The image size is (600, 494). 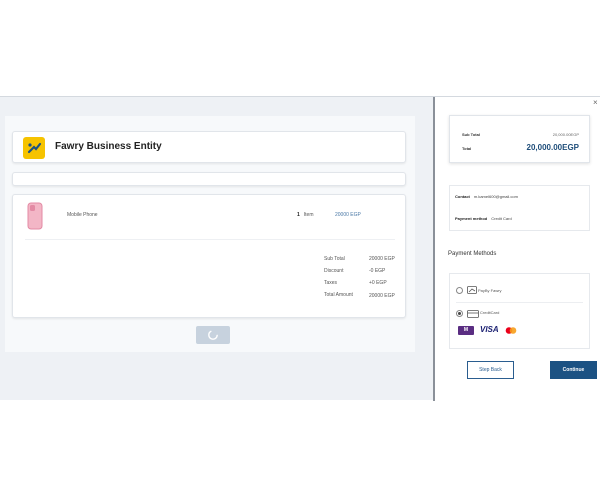 What do you see at coordinates (338, 295) in the screenshot?
I see `total-amount-label: Total Amount` at bounding box center [338, 295].